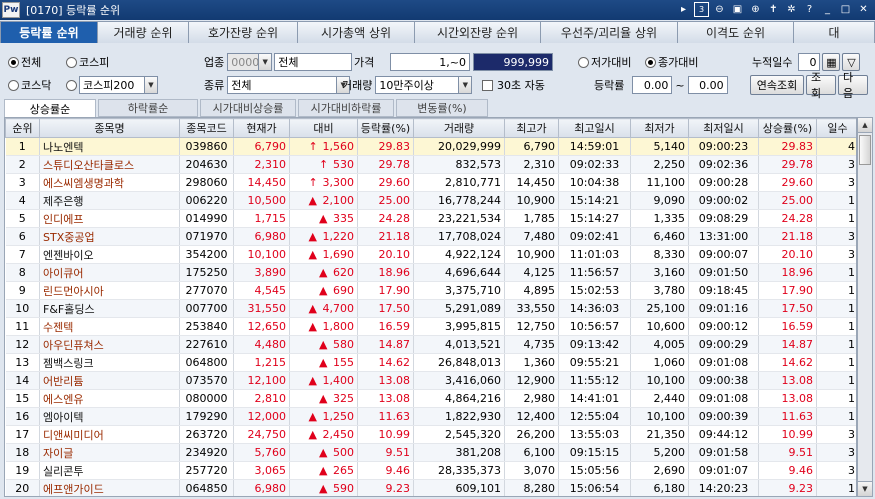 The height and width of the screenshot is (499, 875). Describe the element at coordinates (477, 32) in the screenshot. I see `tab-after-hours: 시간외잔량 순위` at that location.